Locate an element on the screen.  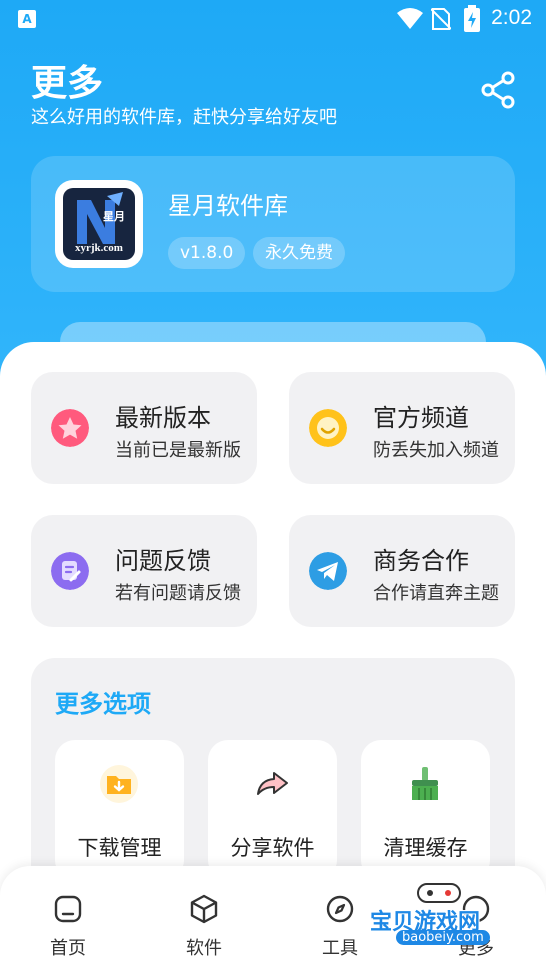
tile-feedback: 问题反馈 若有问题请反馈 is located at coordinates (144, 571).